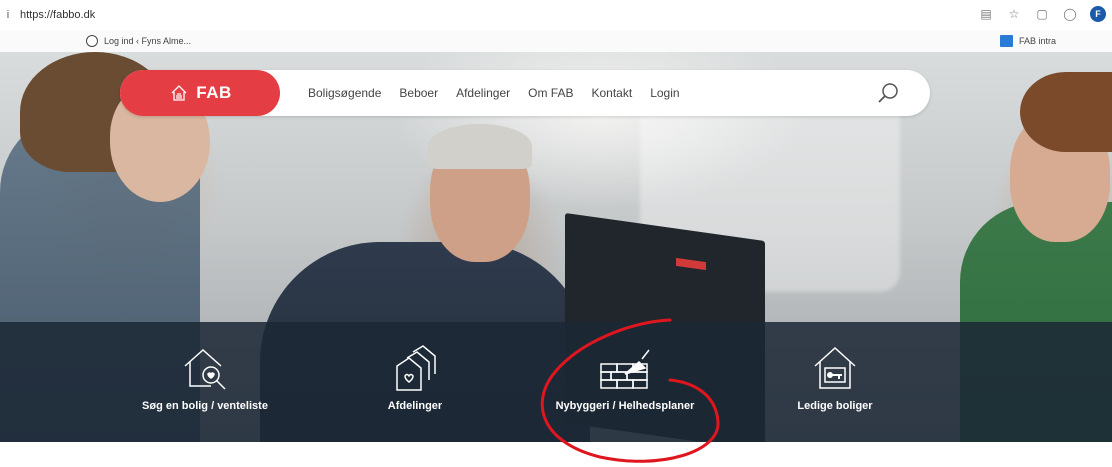 This screenshot has width=1112, height=467. Describe the element at coordinates (1066, 112) in the screenshot. I see `person-right-hair` at that location.